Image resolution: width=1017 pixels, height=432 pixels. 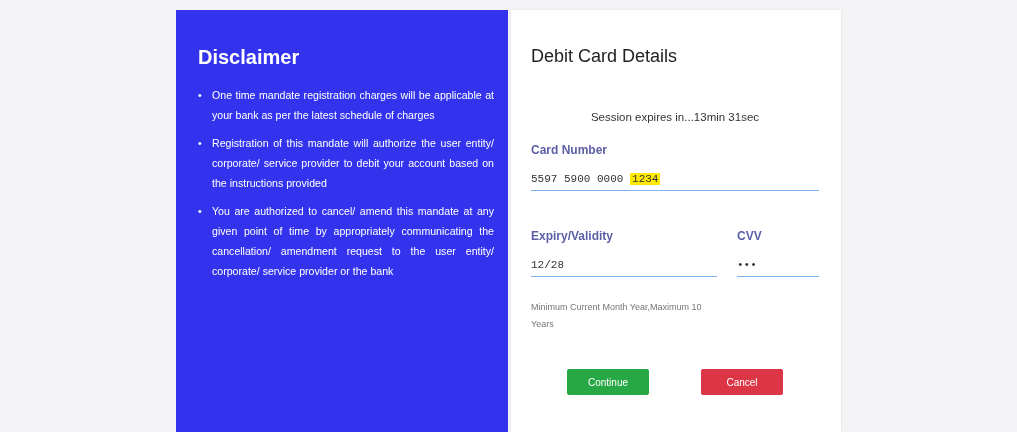 What do you see at coordinates (249, 57) in the screenshot?
I see `disclaimer-title: Disclaimer` at bounding box center [249, 57].